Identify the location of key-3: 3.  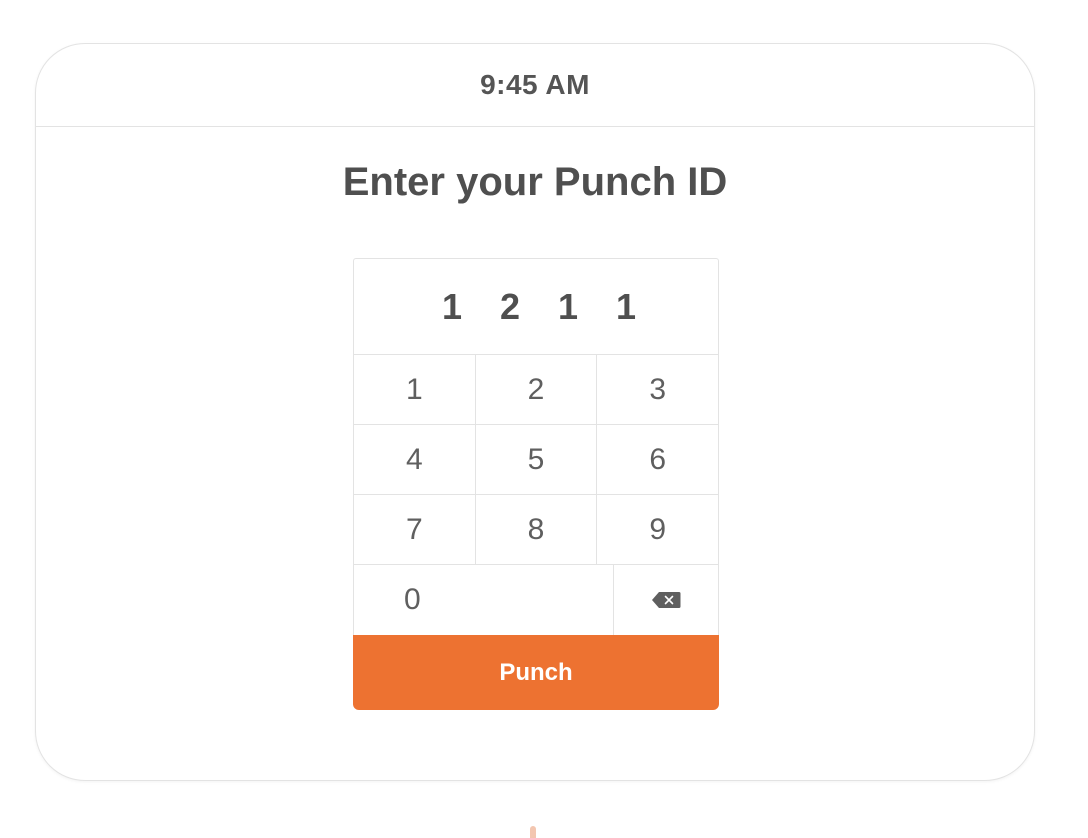
(657, 389).